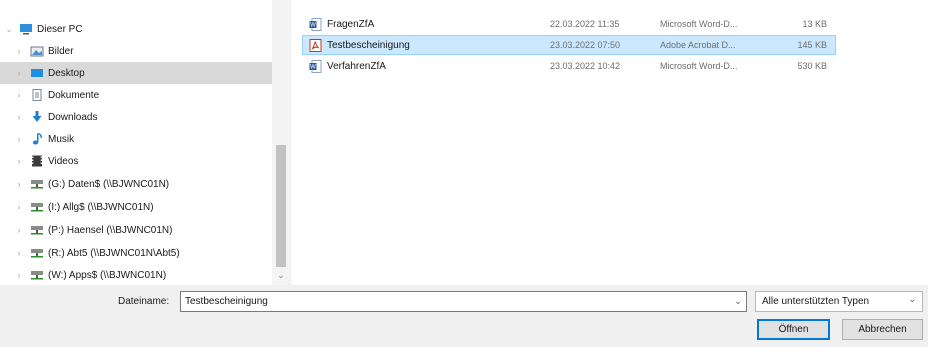 This screenshot has width=928, height=347. I want to click on nav-item-drive-w: › (W:) Apps$ (\\BJWNC01N), so click(136, 275).